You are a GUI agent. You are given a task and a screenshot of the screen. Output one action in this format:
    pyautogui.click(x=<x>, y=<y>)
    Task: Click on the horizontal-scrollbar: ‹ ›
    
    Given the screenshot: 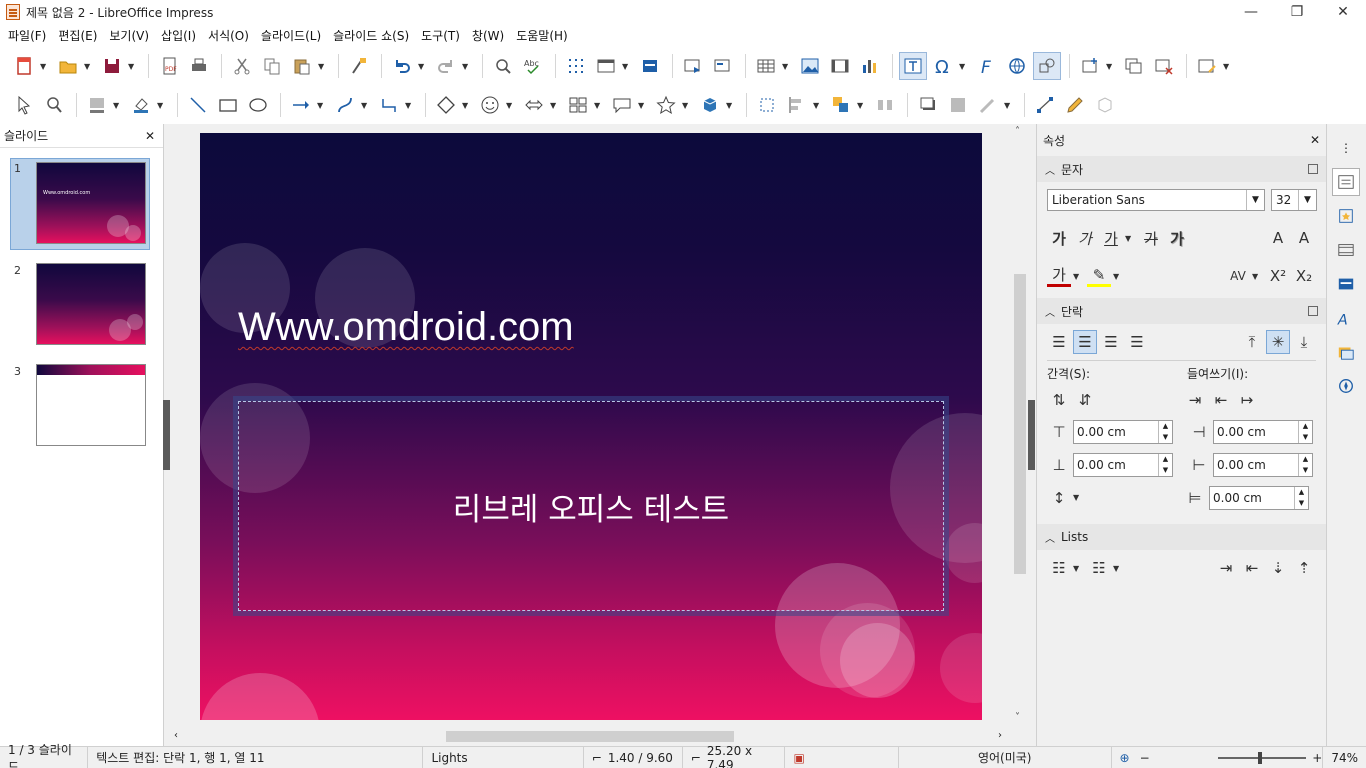 What is the action you would take?
    pyautogui.click(x=591, y=736)
    